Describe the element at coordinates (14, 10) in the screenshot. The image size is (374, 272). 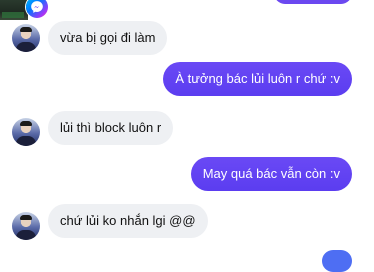
I see `video-thumbnail` at that location.